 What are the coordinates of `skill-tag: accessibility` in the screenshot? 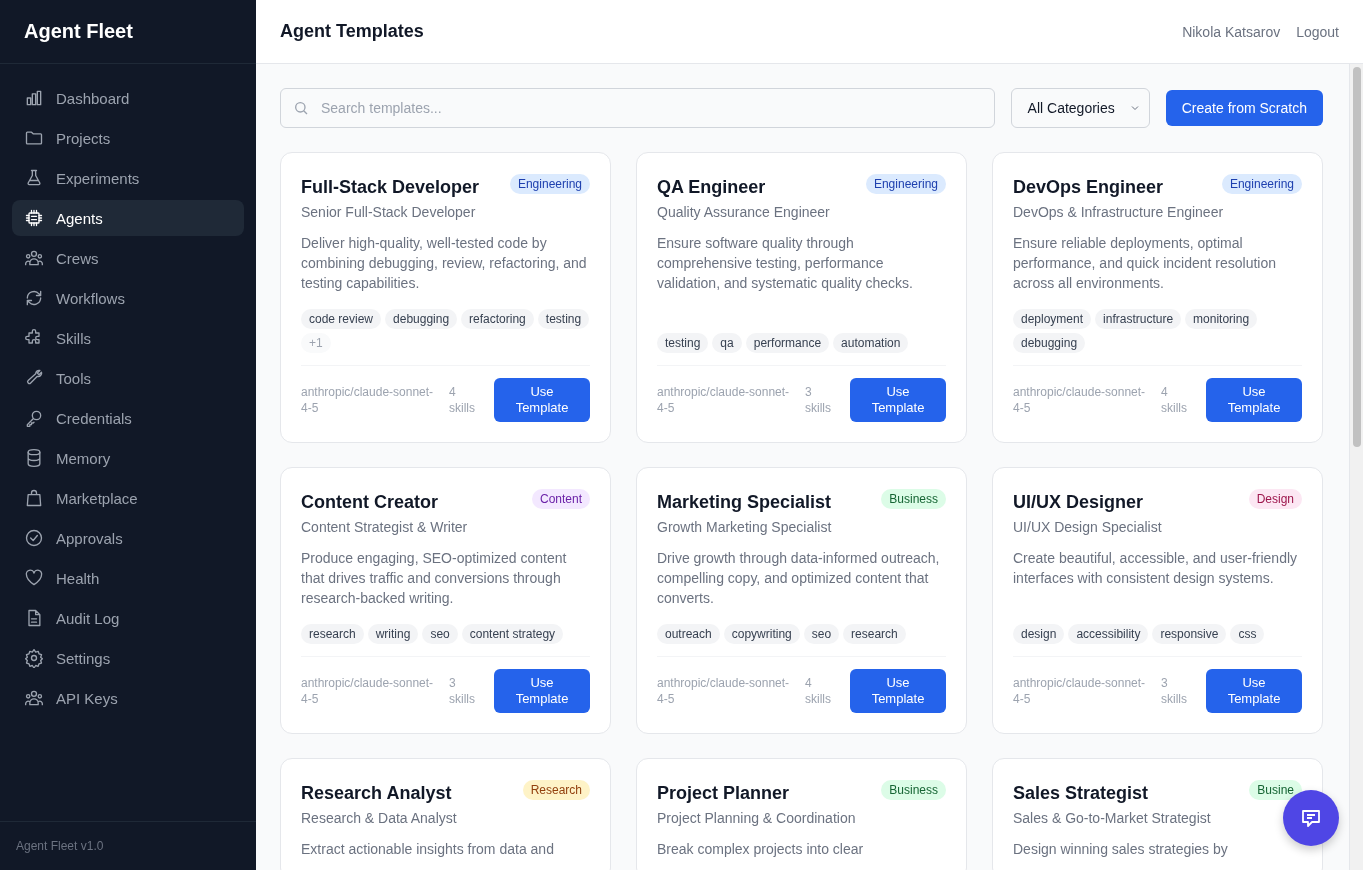 It's located at (1108, 634).